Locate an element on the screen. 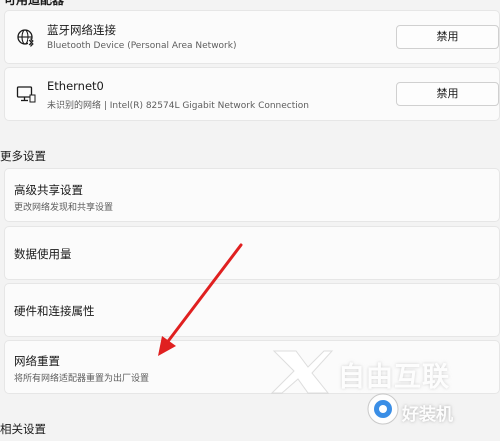 The image size is (500, 441). setting-label: 高级共享设置 is located at coordinates (48, 190).